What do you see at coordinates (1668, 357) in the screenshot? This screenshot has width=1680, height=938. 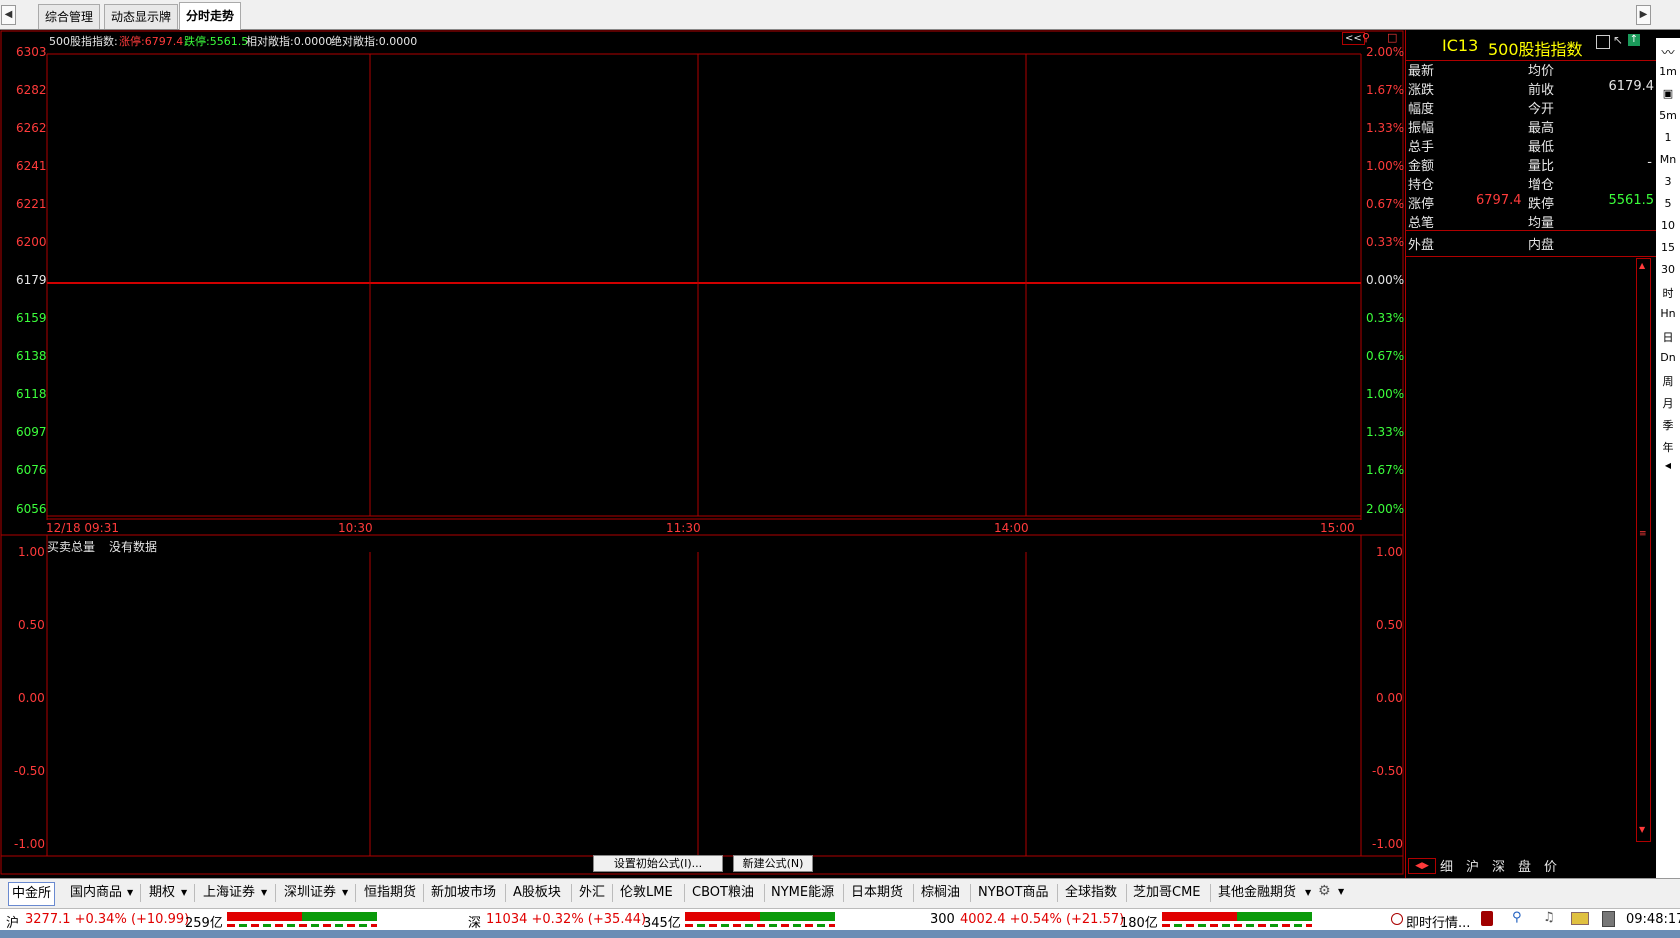 I see `period-dn: Dn` at bounding box center [1668, 357].